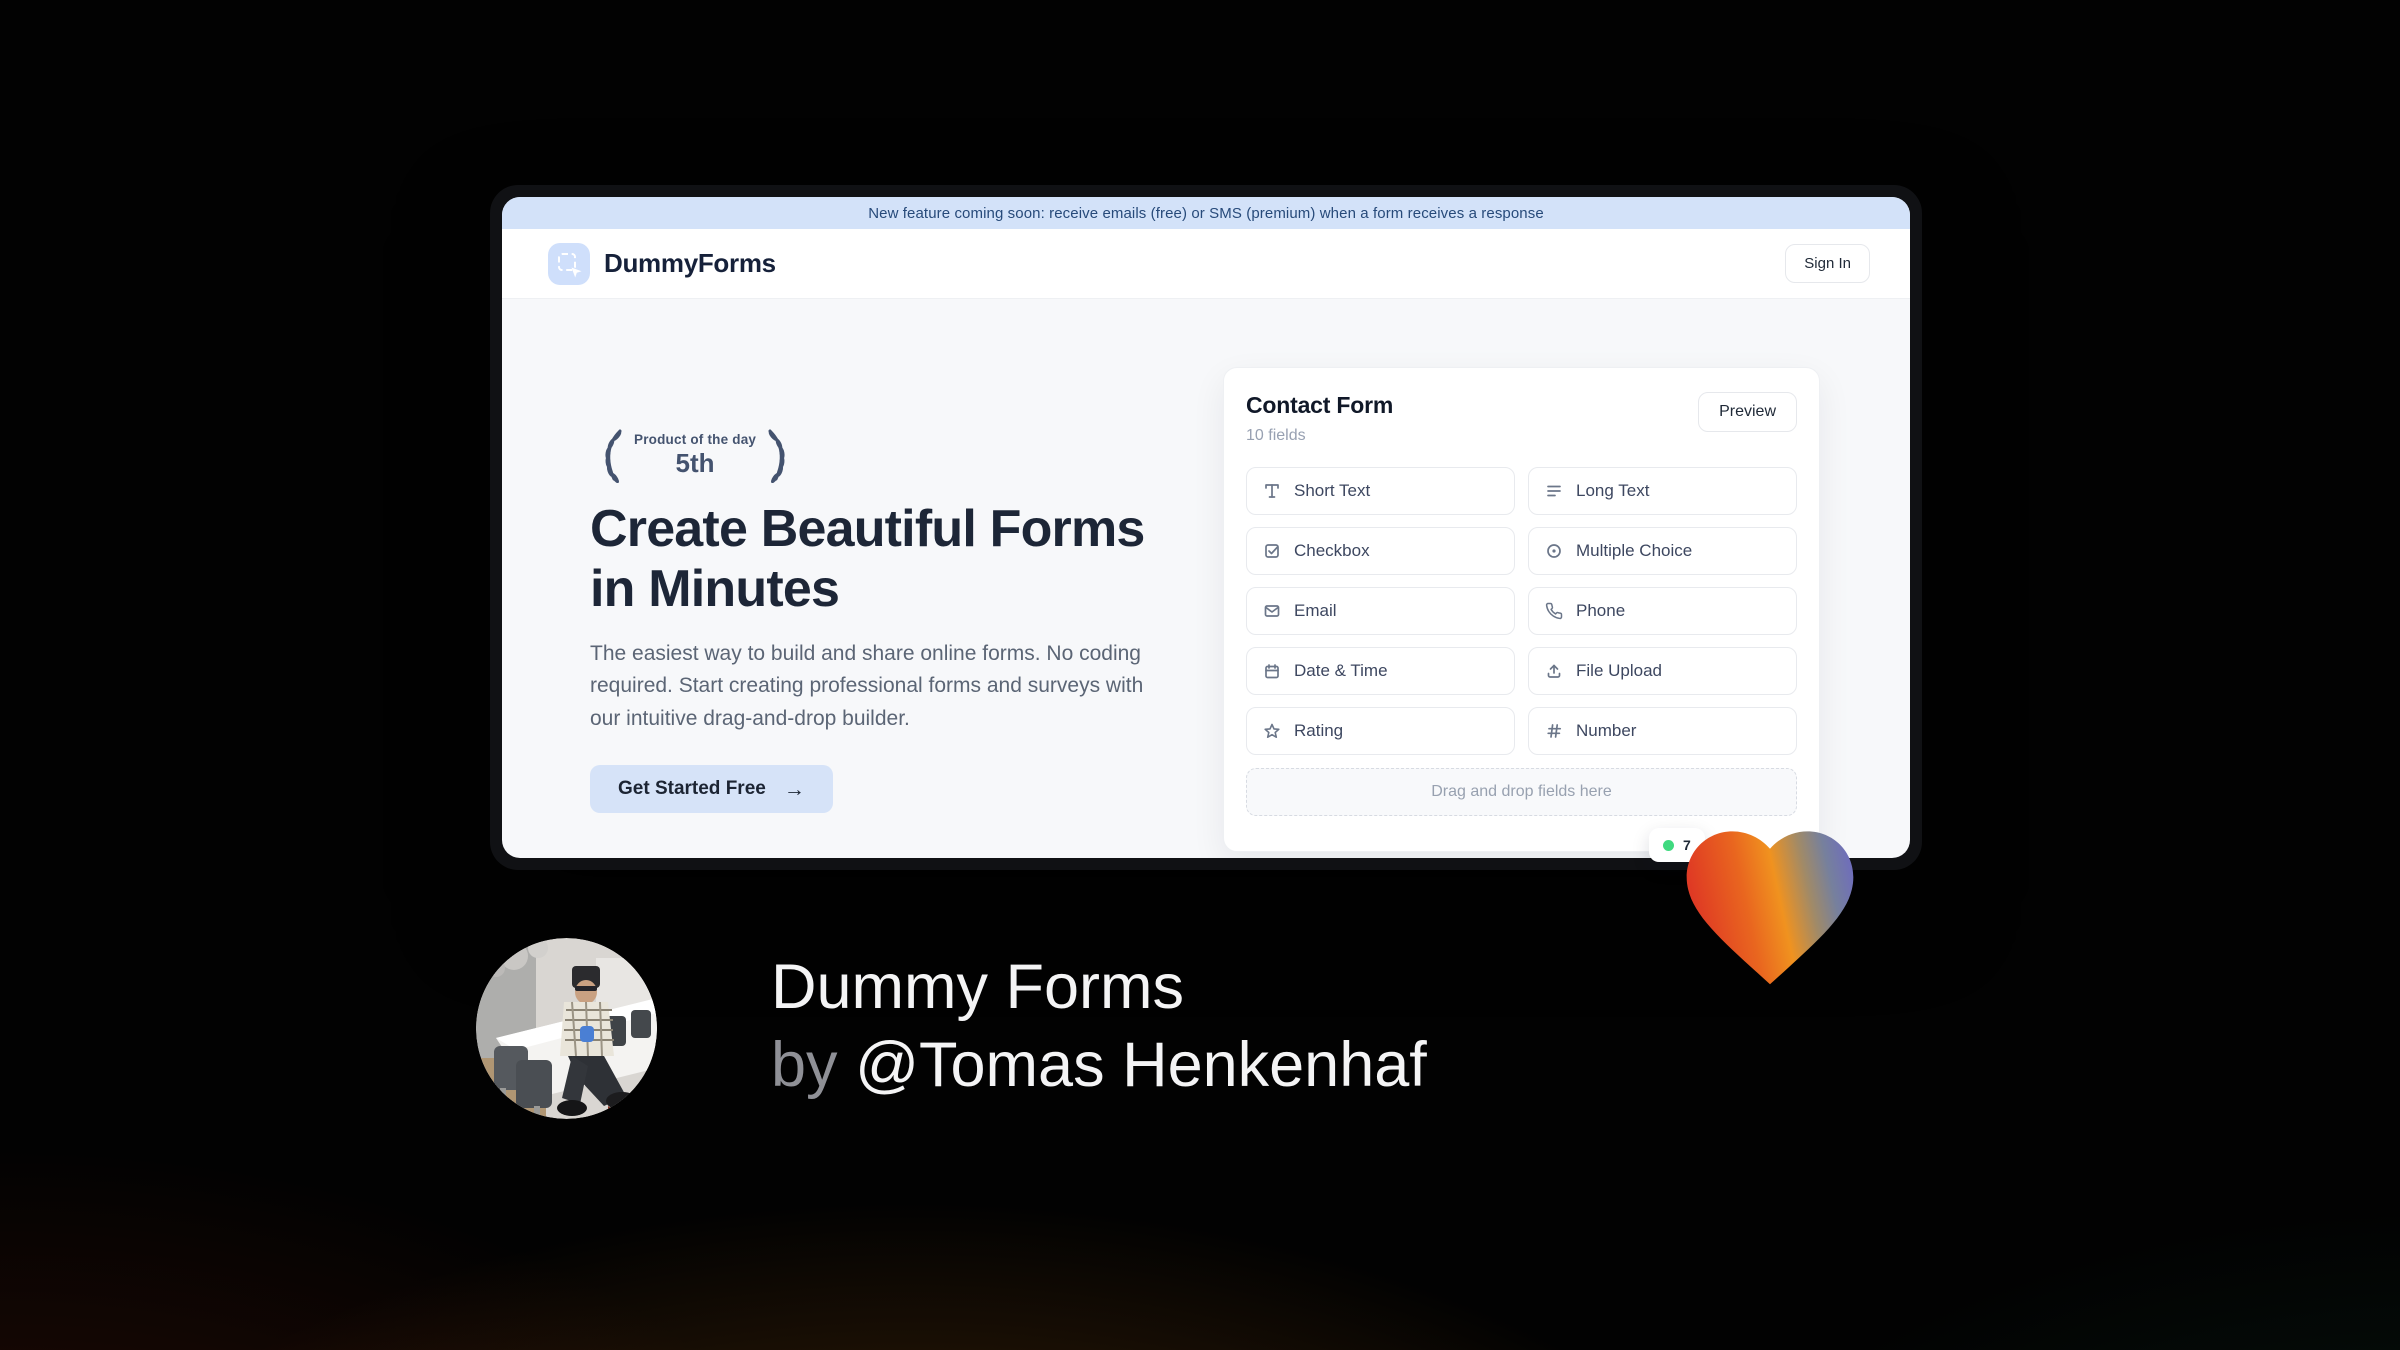  What do you see at coordinates (1319, 730) in the screenshot?
I see `field-label: Rating` at bounding box center [1319, 730].